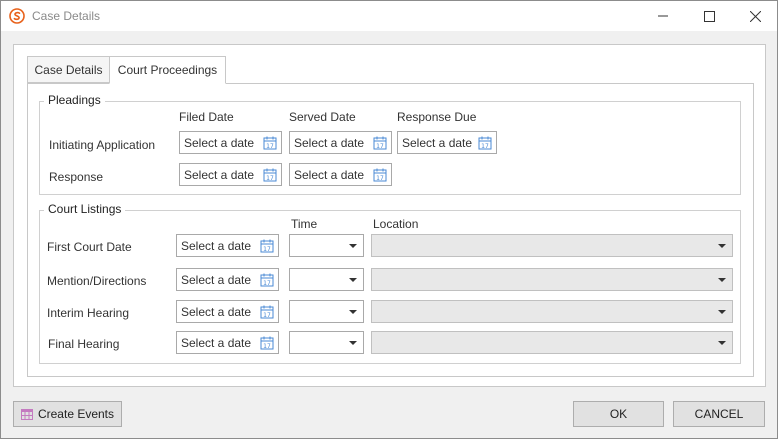 The height and width of the screenshot is (439, 778). I want to click on cancel-button: CANCEL, so click(719, 414).